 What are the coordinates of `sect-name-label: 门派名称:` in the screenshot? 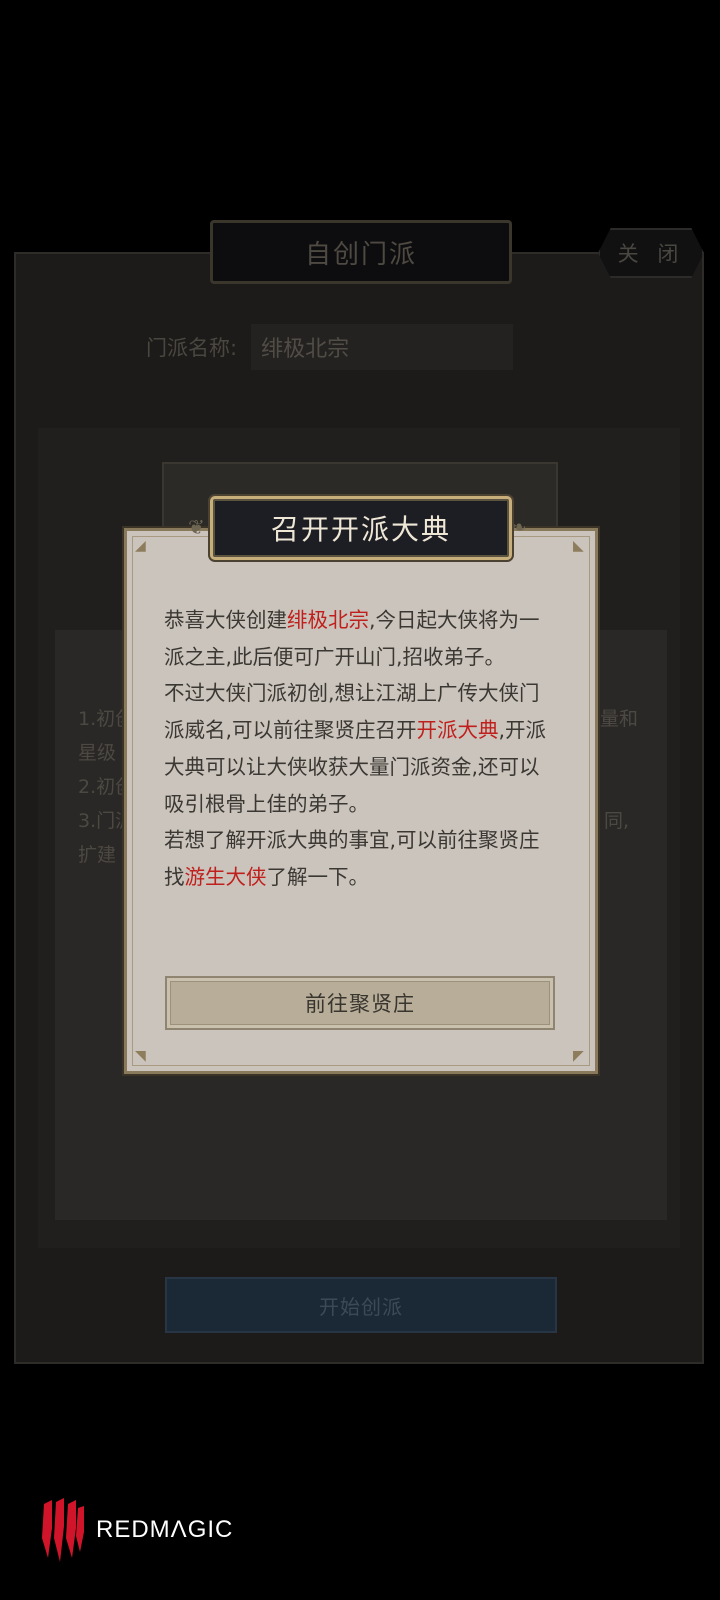 It's located at (192, 348).